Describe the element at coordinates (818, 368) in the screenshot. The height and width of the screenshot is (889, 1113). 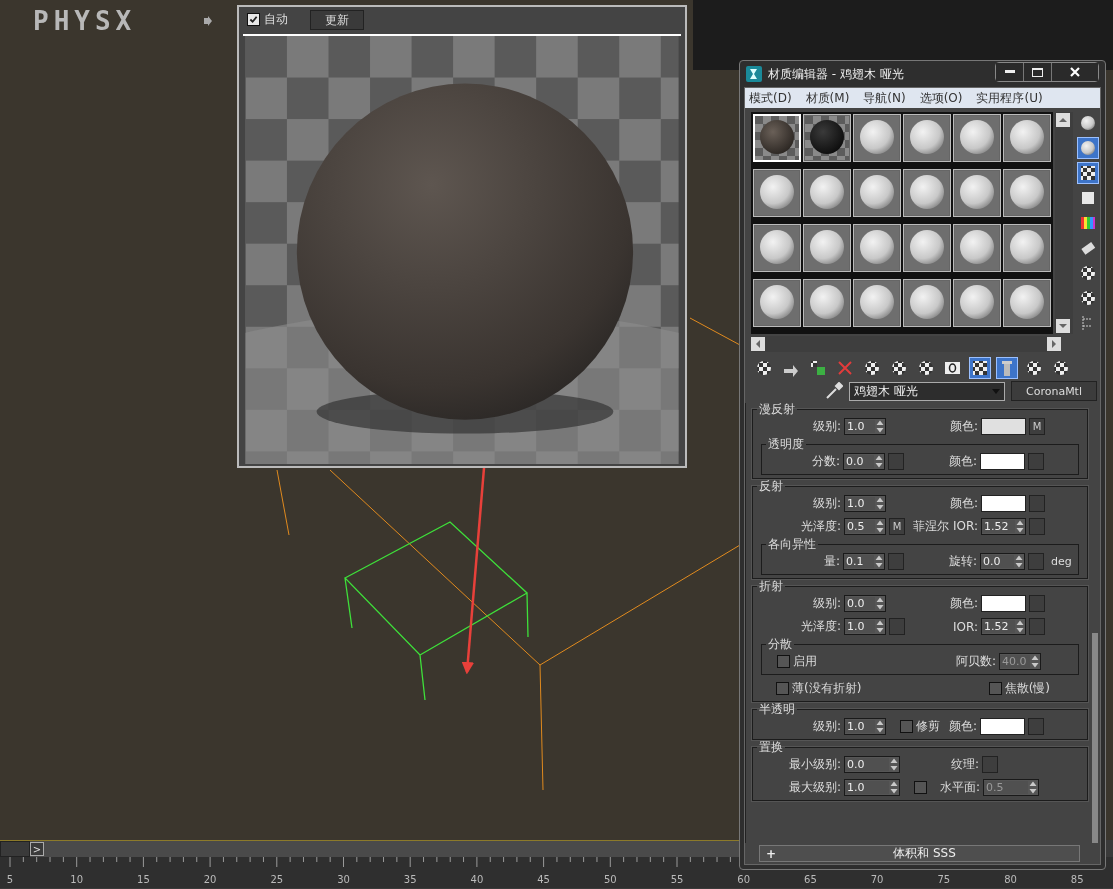
I see `cube-icon` at that location.